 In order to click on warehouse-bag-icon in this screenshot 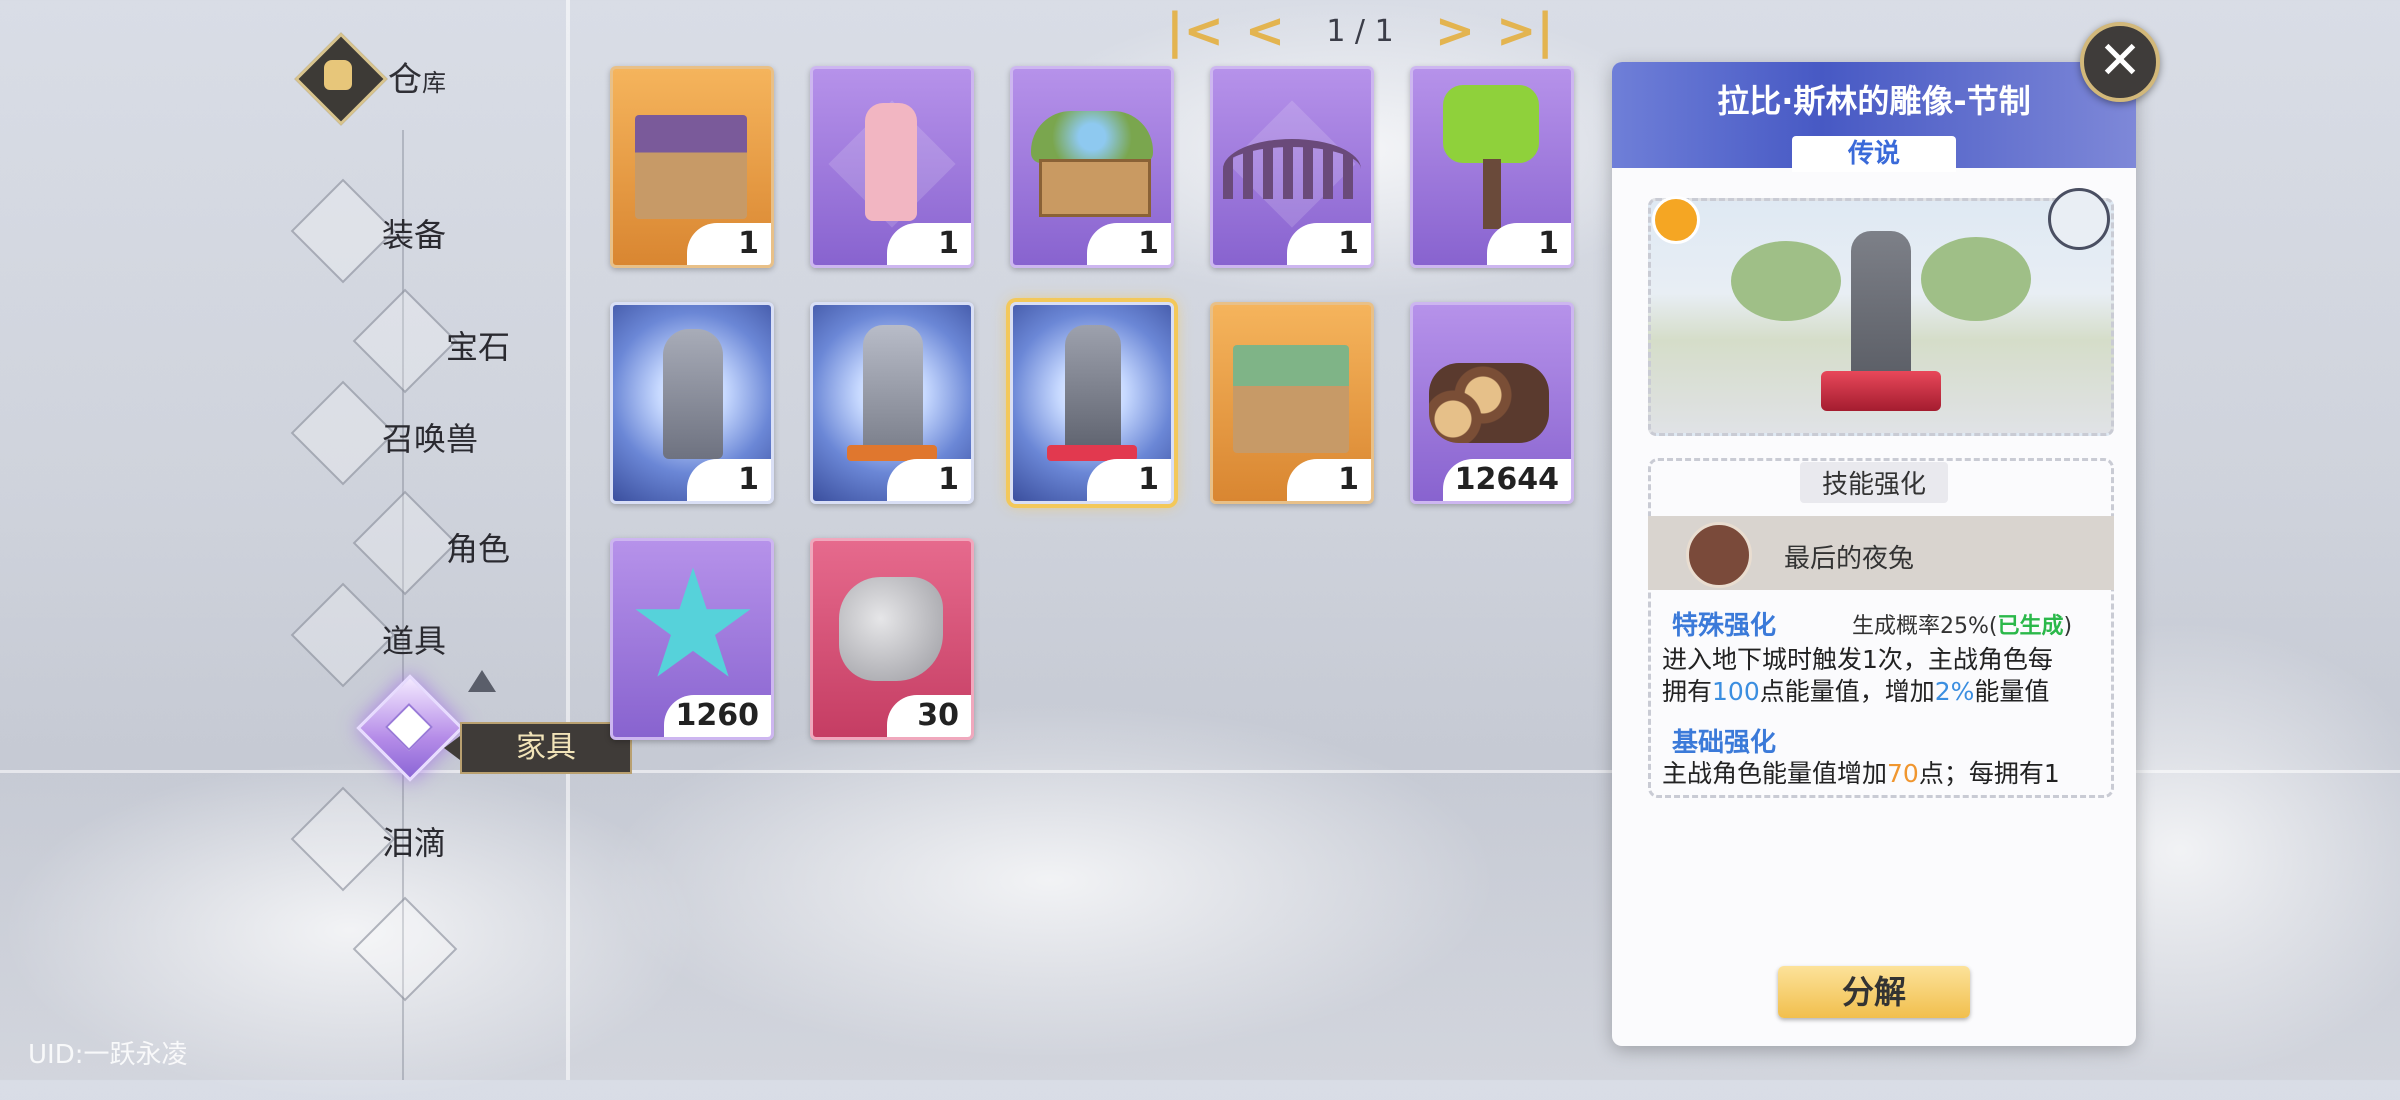, I will do `click(341, 79)`.